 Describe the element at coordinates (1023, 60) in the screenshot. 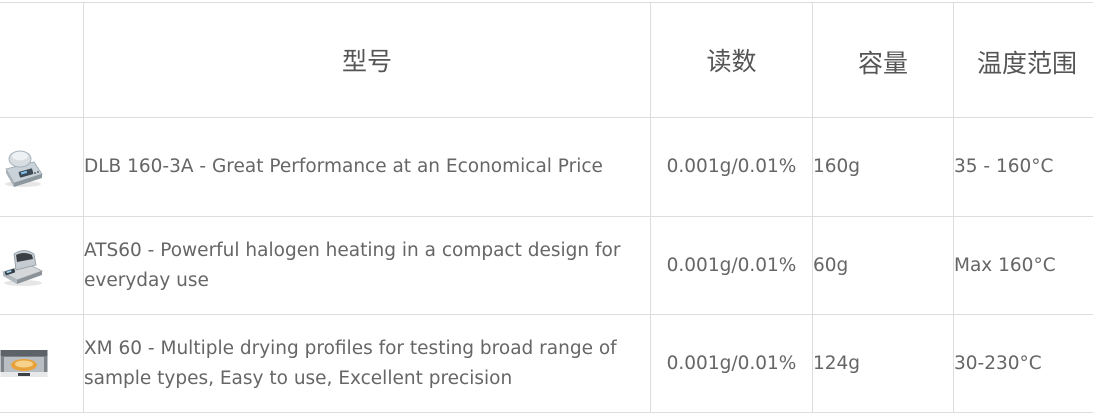

I see `header-temperature-range: 温度范围` at that location.